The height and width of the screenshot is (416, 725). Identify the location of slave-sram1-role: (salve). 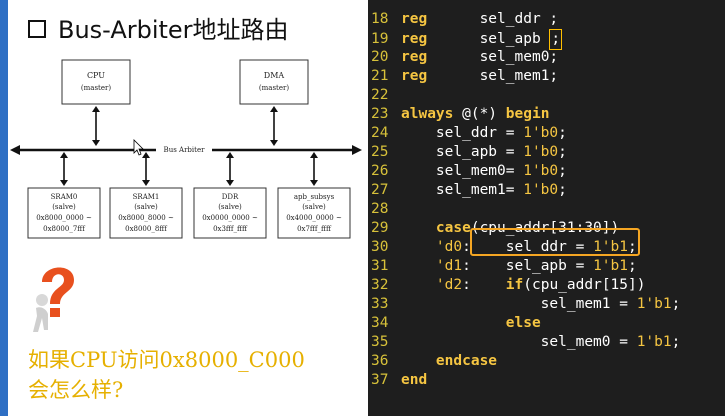
(146, 207).